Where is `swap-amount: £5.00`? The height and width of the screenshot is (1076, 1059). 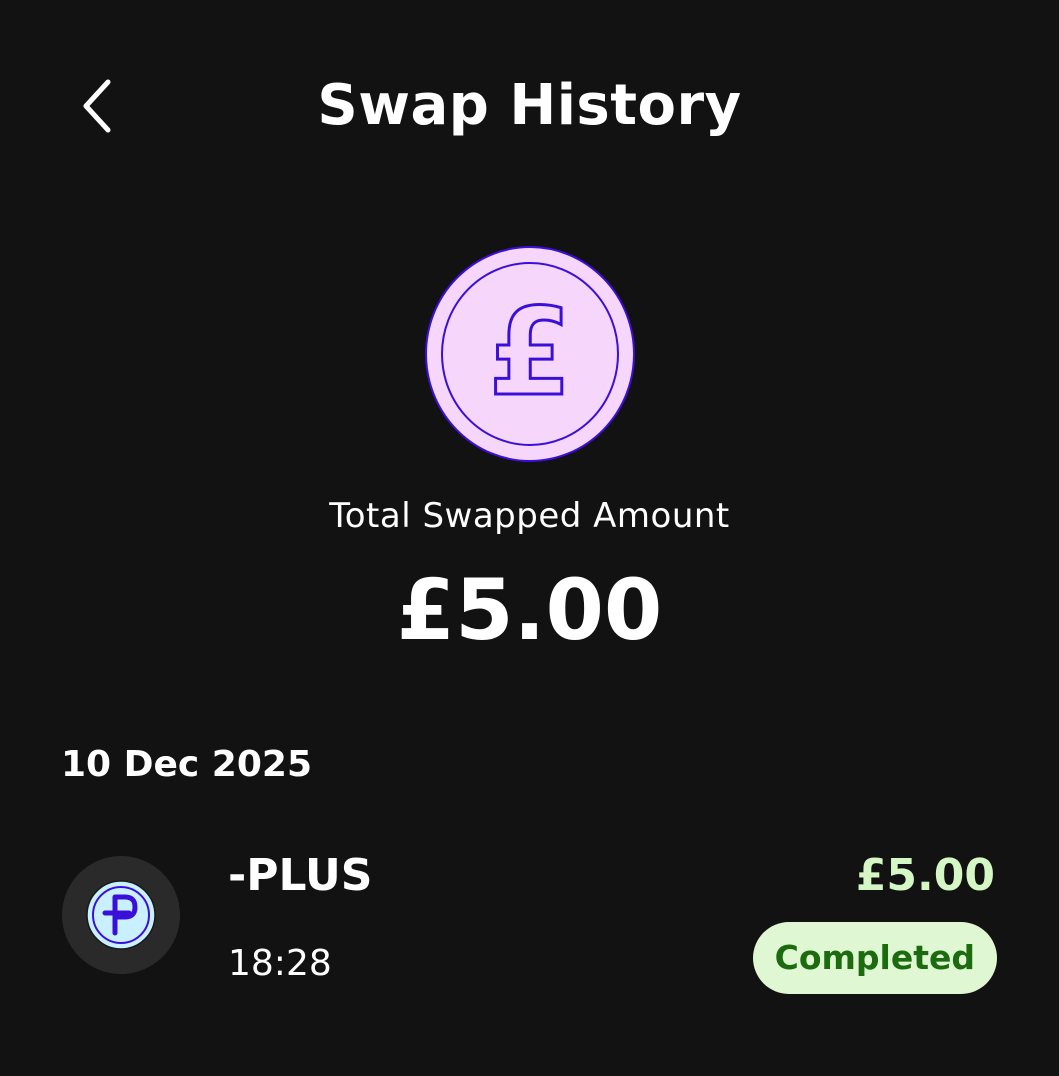
swap-amount: £5.00 is located at coordinates (925, 875).